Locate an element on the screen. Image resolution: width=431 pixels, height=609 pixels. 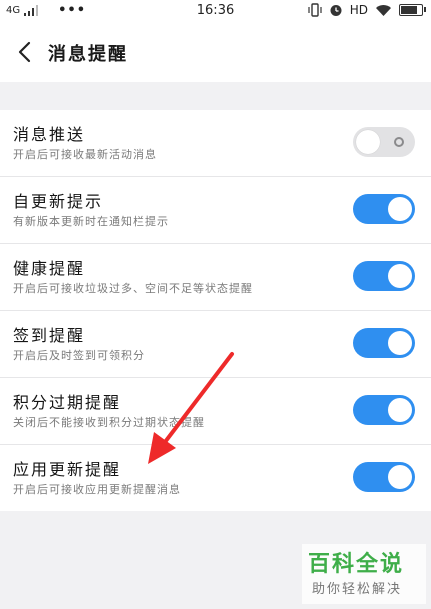
status-bar: 4G ••• 16:36 HD is located at coordinates (215, 11).